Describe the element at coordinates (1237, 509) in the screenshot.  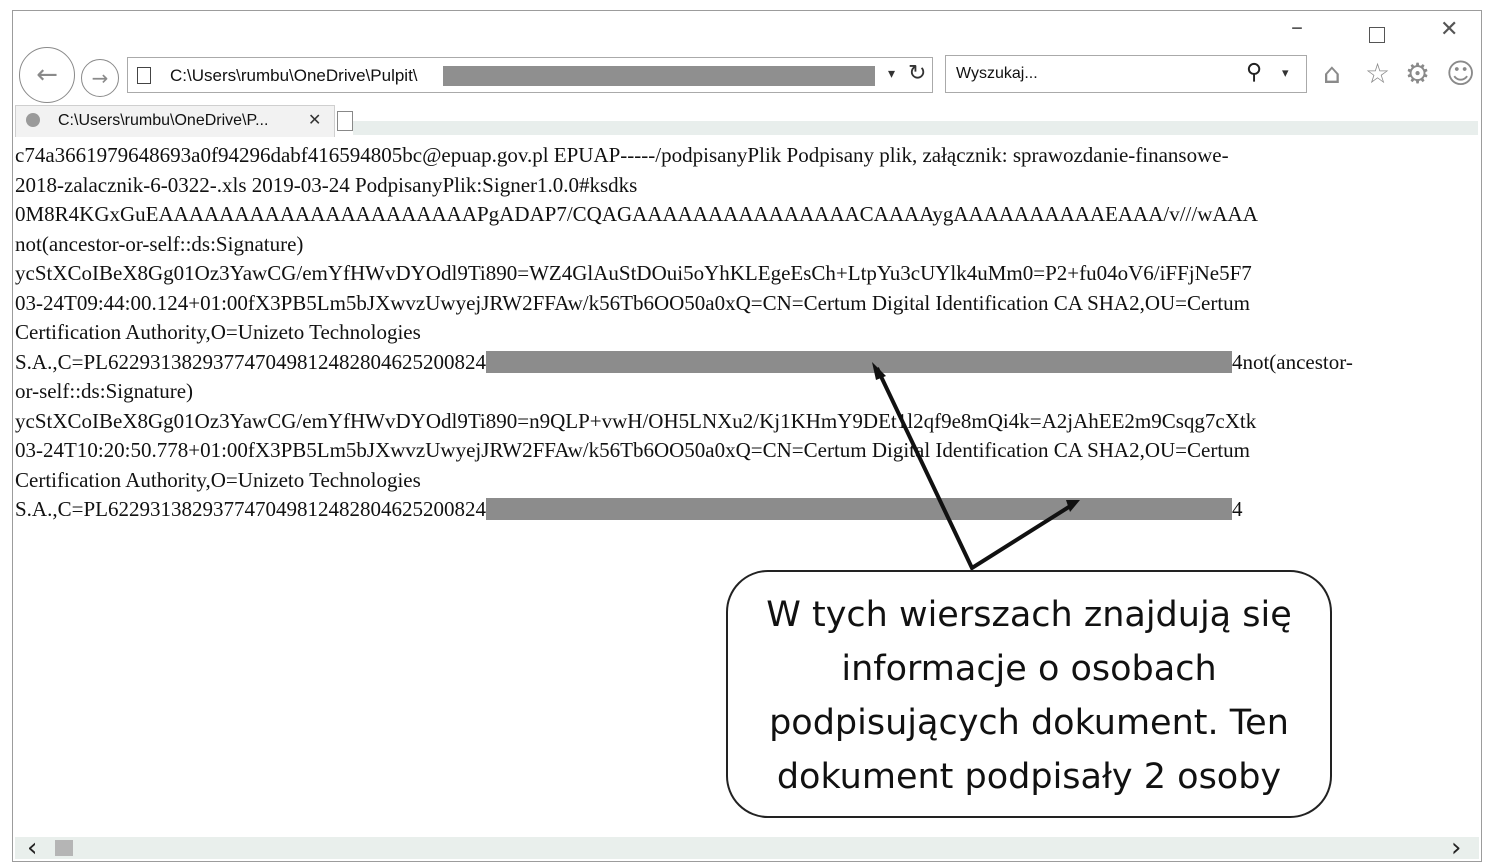
I see `document-line-tail: 4` at that location.